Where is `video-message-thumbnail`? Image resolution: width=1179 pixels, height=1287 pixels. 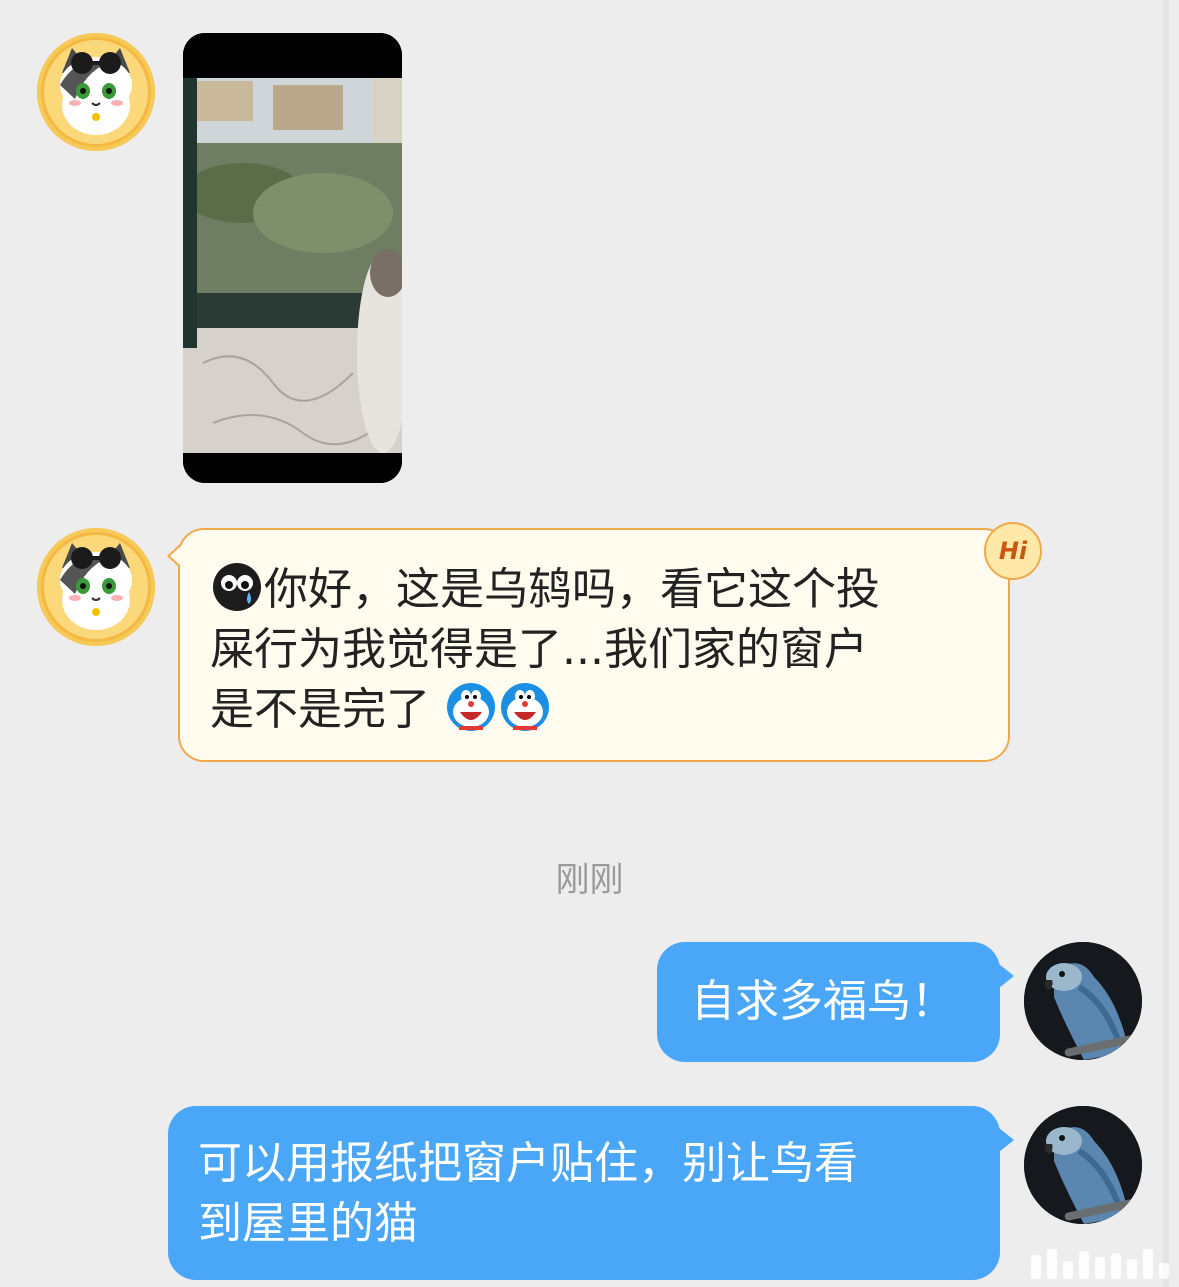 video-message-thumbnail is located at coordinates (292, 258).